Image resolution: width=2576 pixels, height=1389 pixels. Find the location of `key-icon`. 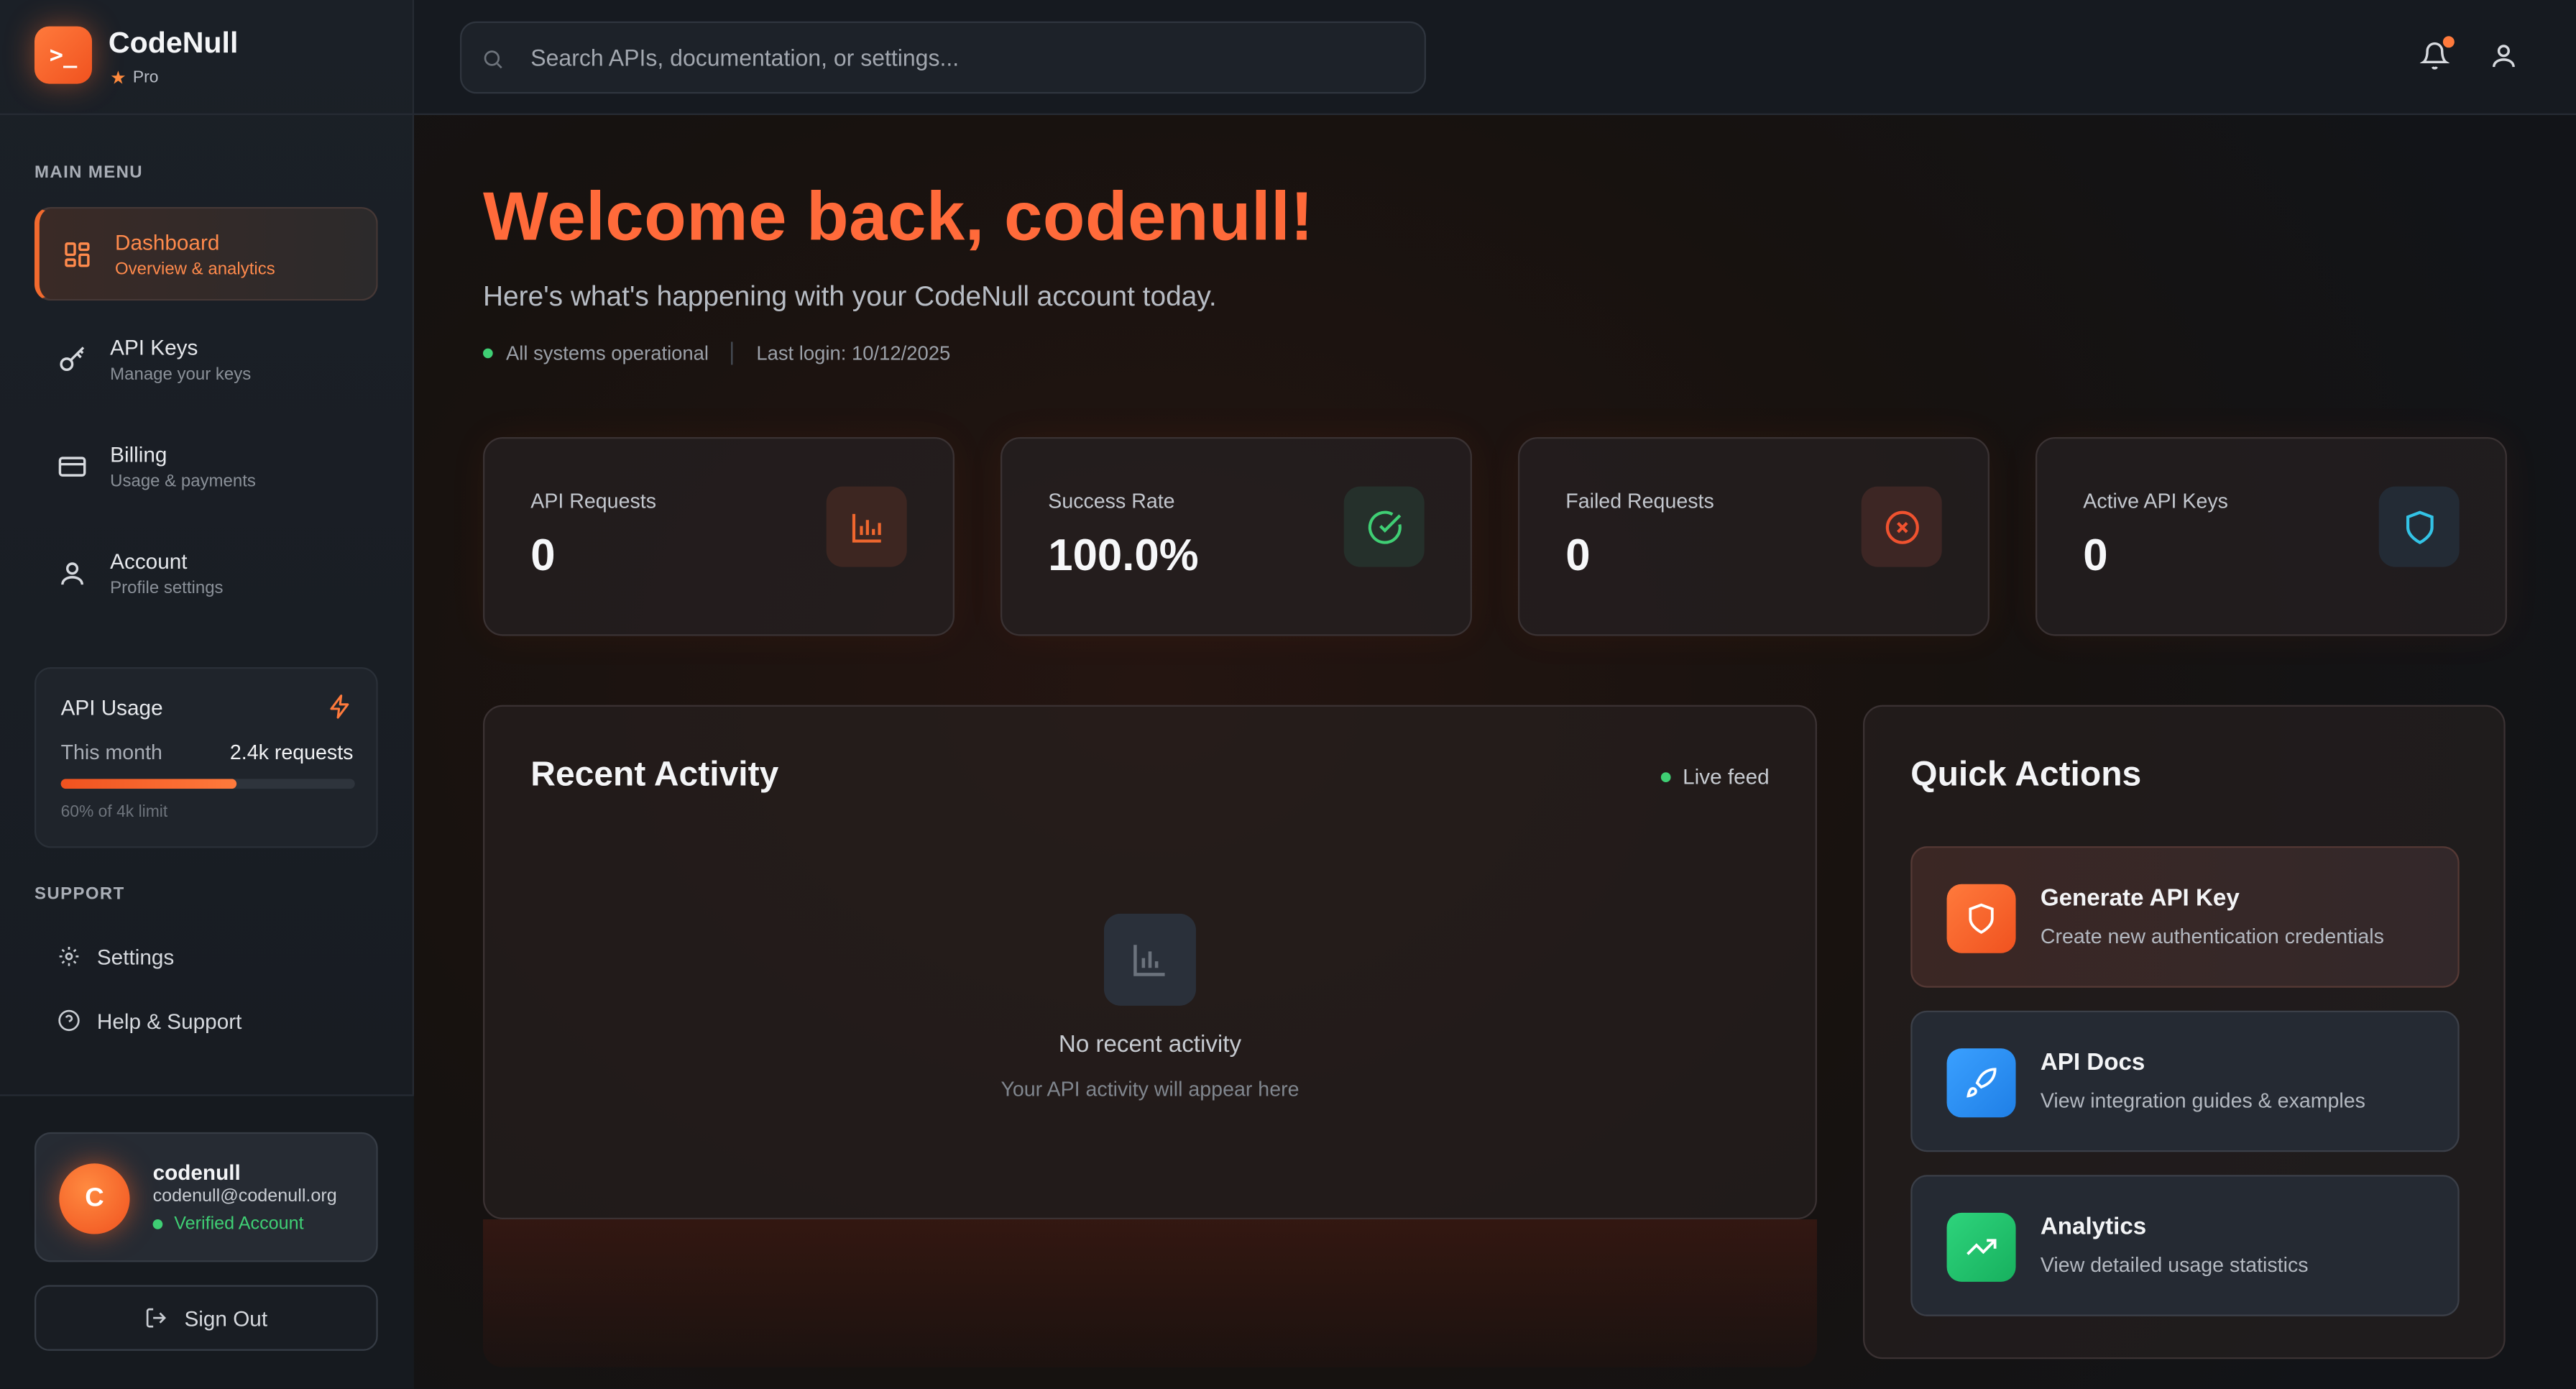

key-icon is located at coordinates (72, 359).